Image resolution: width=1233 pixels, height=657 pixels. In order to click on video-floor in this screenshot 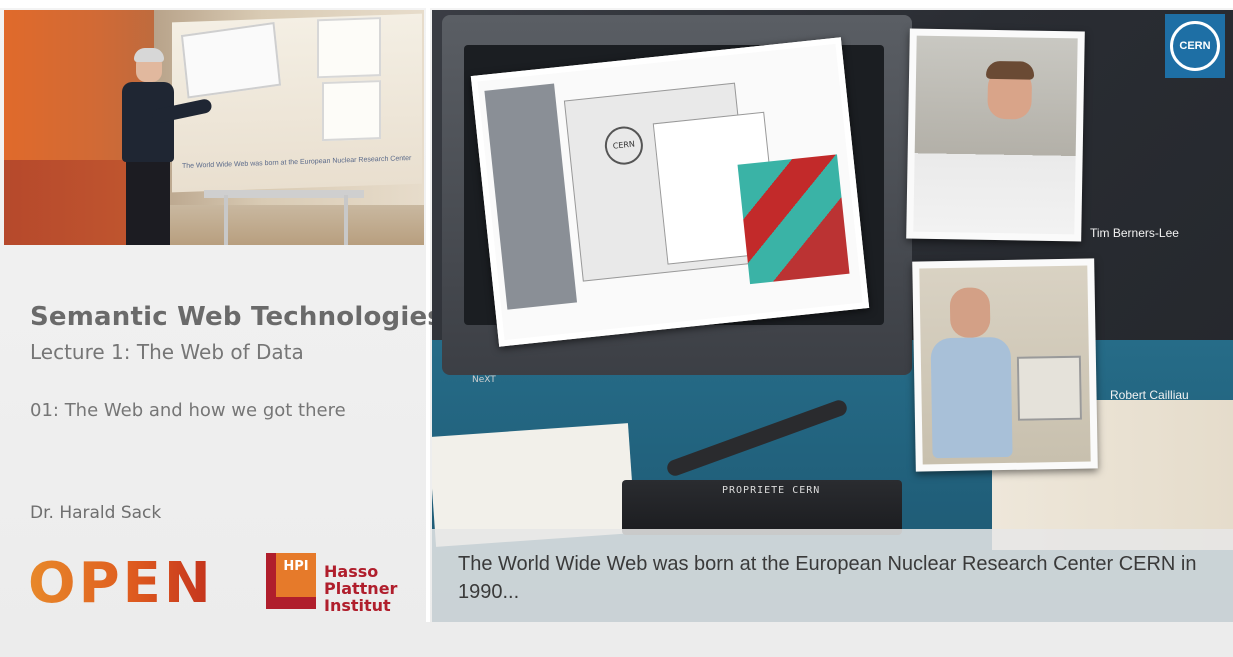, I will do `click(289, 225)`.